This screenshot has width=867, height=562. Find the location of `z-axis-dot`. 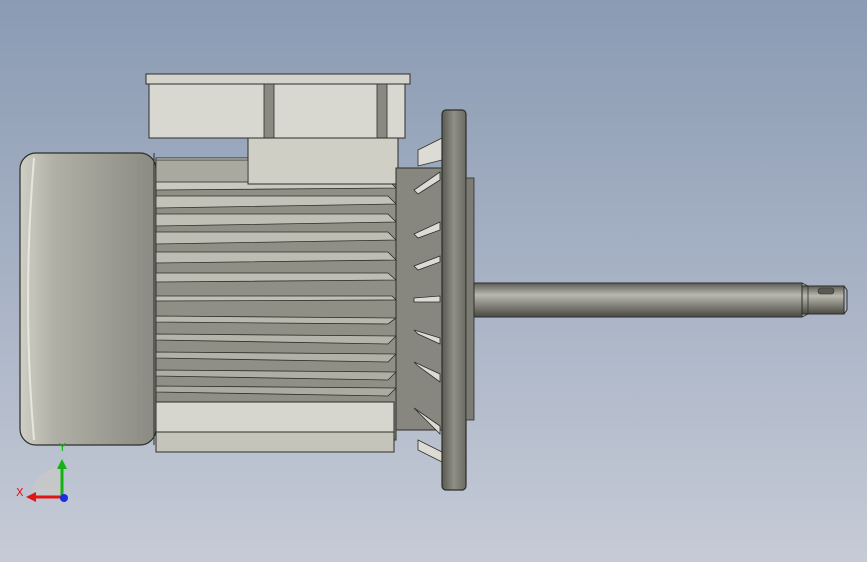

z-axis-dot is located at coordinates (64, 498).